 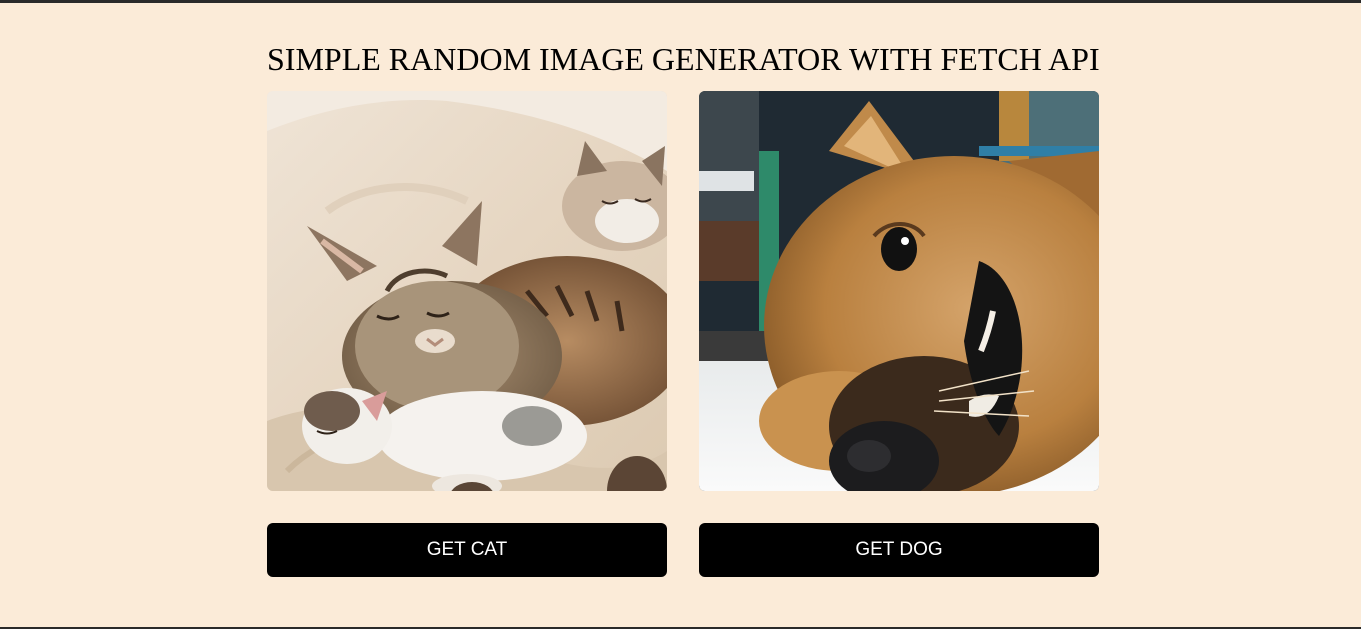 What do you see at coordinates (467, 550) in the screenshot?
I see `get-cat-button: GET CAT` at bounding box center [467, 550].